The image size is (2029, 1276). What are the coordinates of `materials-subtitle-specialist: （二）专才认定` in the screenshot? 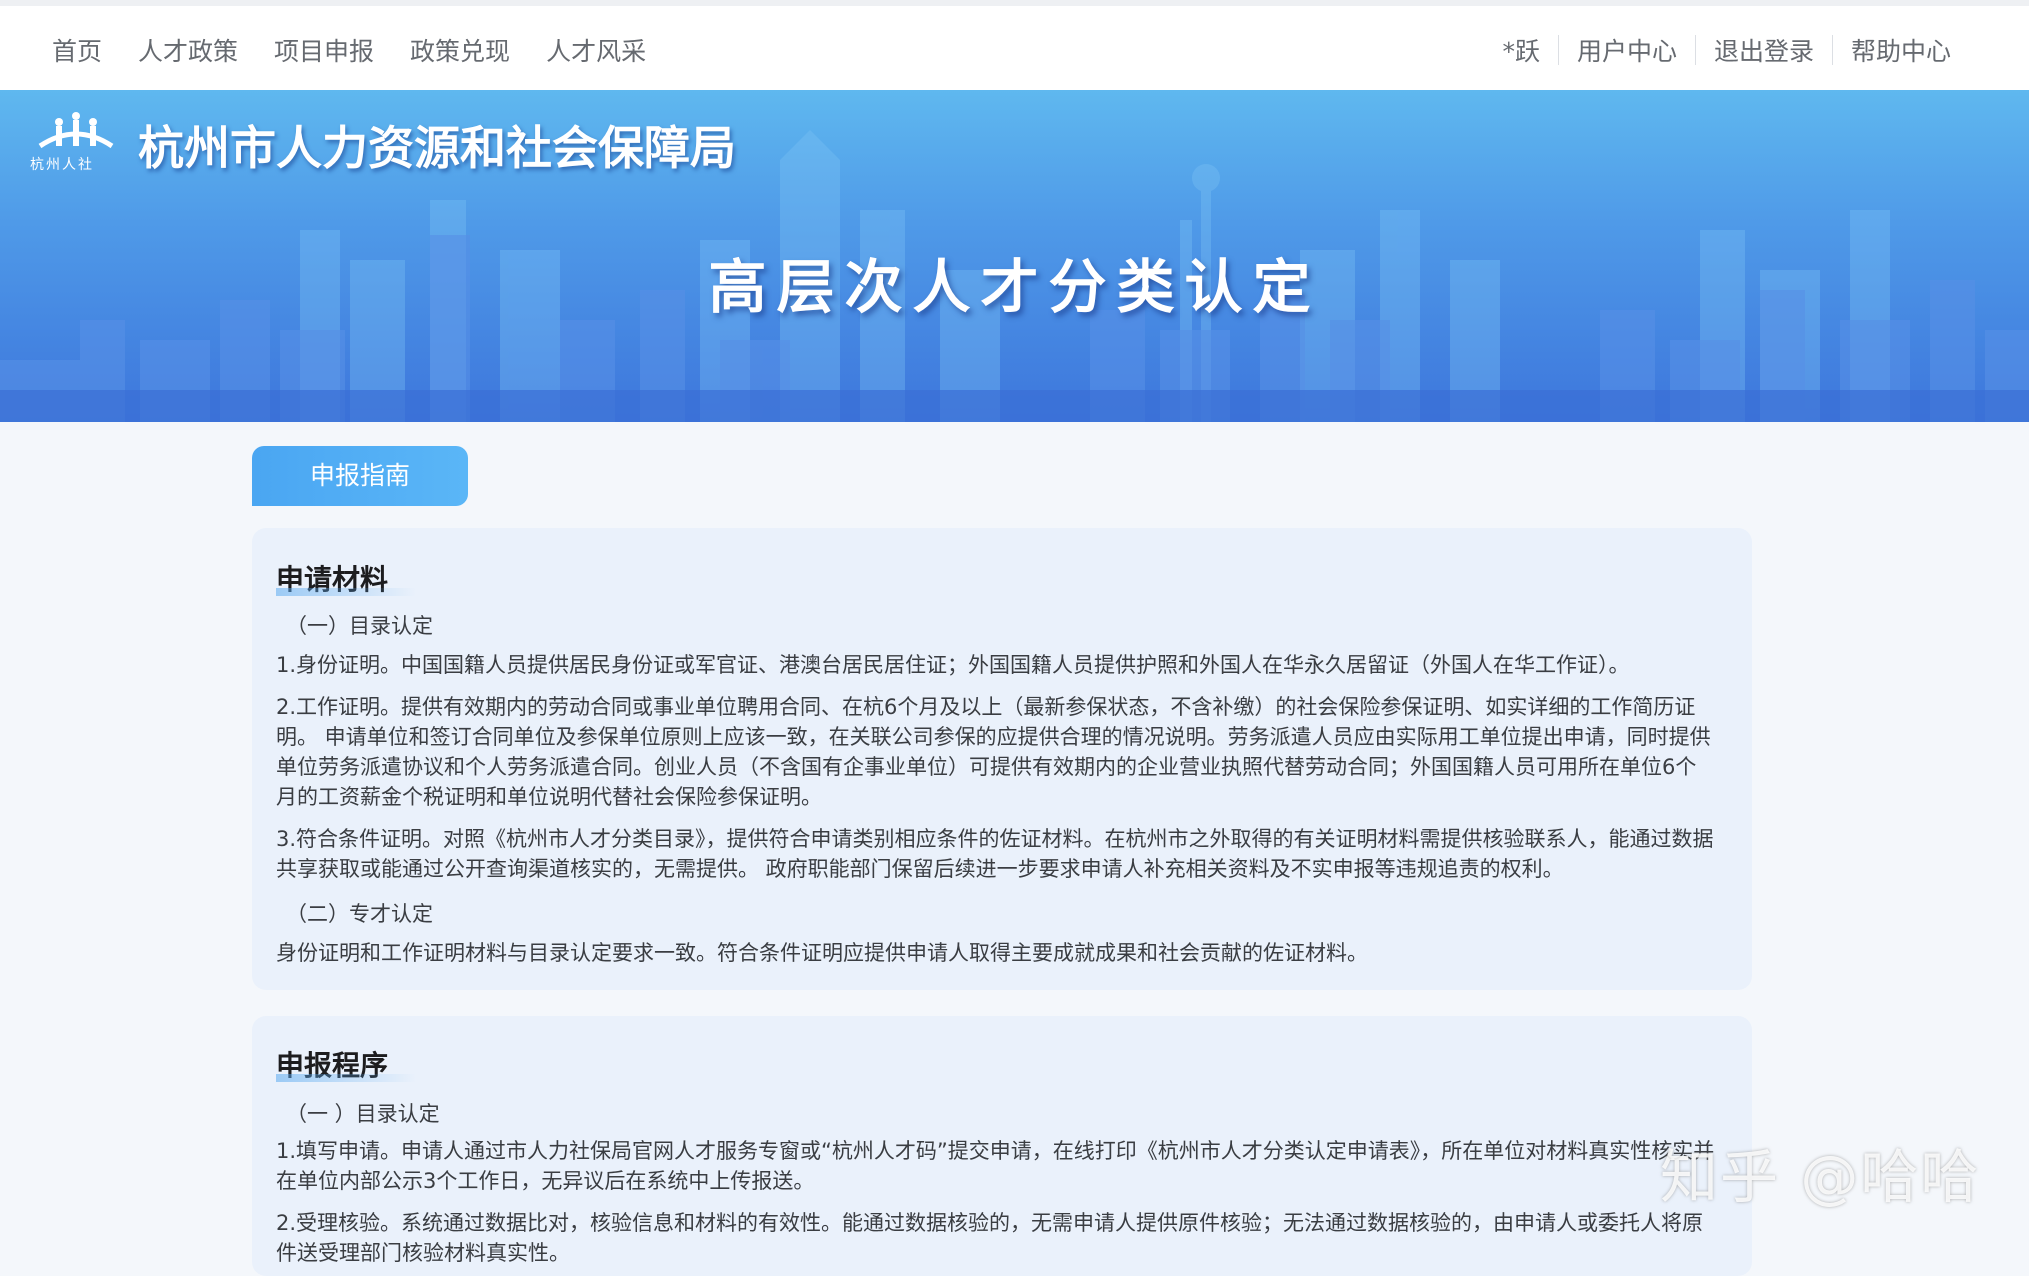 It's located at (359, 914).